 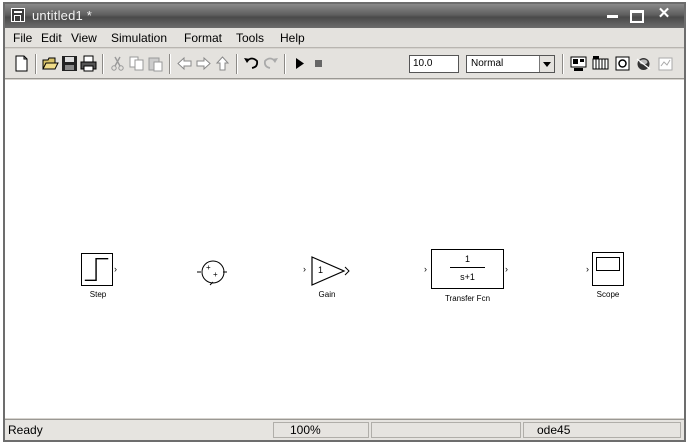 I want to click on step-label: Step, so click(x=98, y=294).